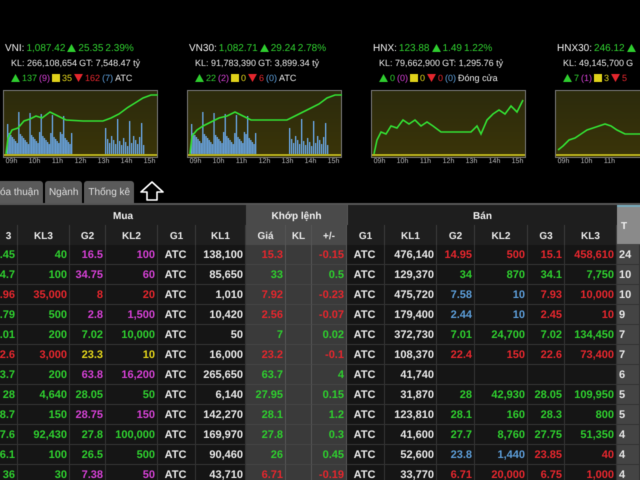 The image size is (640, 480). Describe the element at coordinates (91, 48) in the screenshot. I see `index-change: 25.35` at that location.